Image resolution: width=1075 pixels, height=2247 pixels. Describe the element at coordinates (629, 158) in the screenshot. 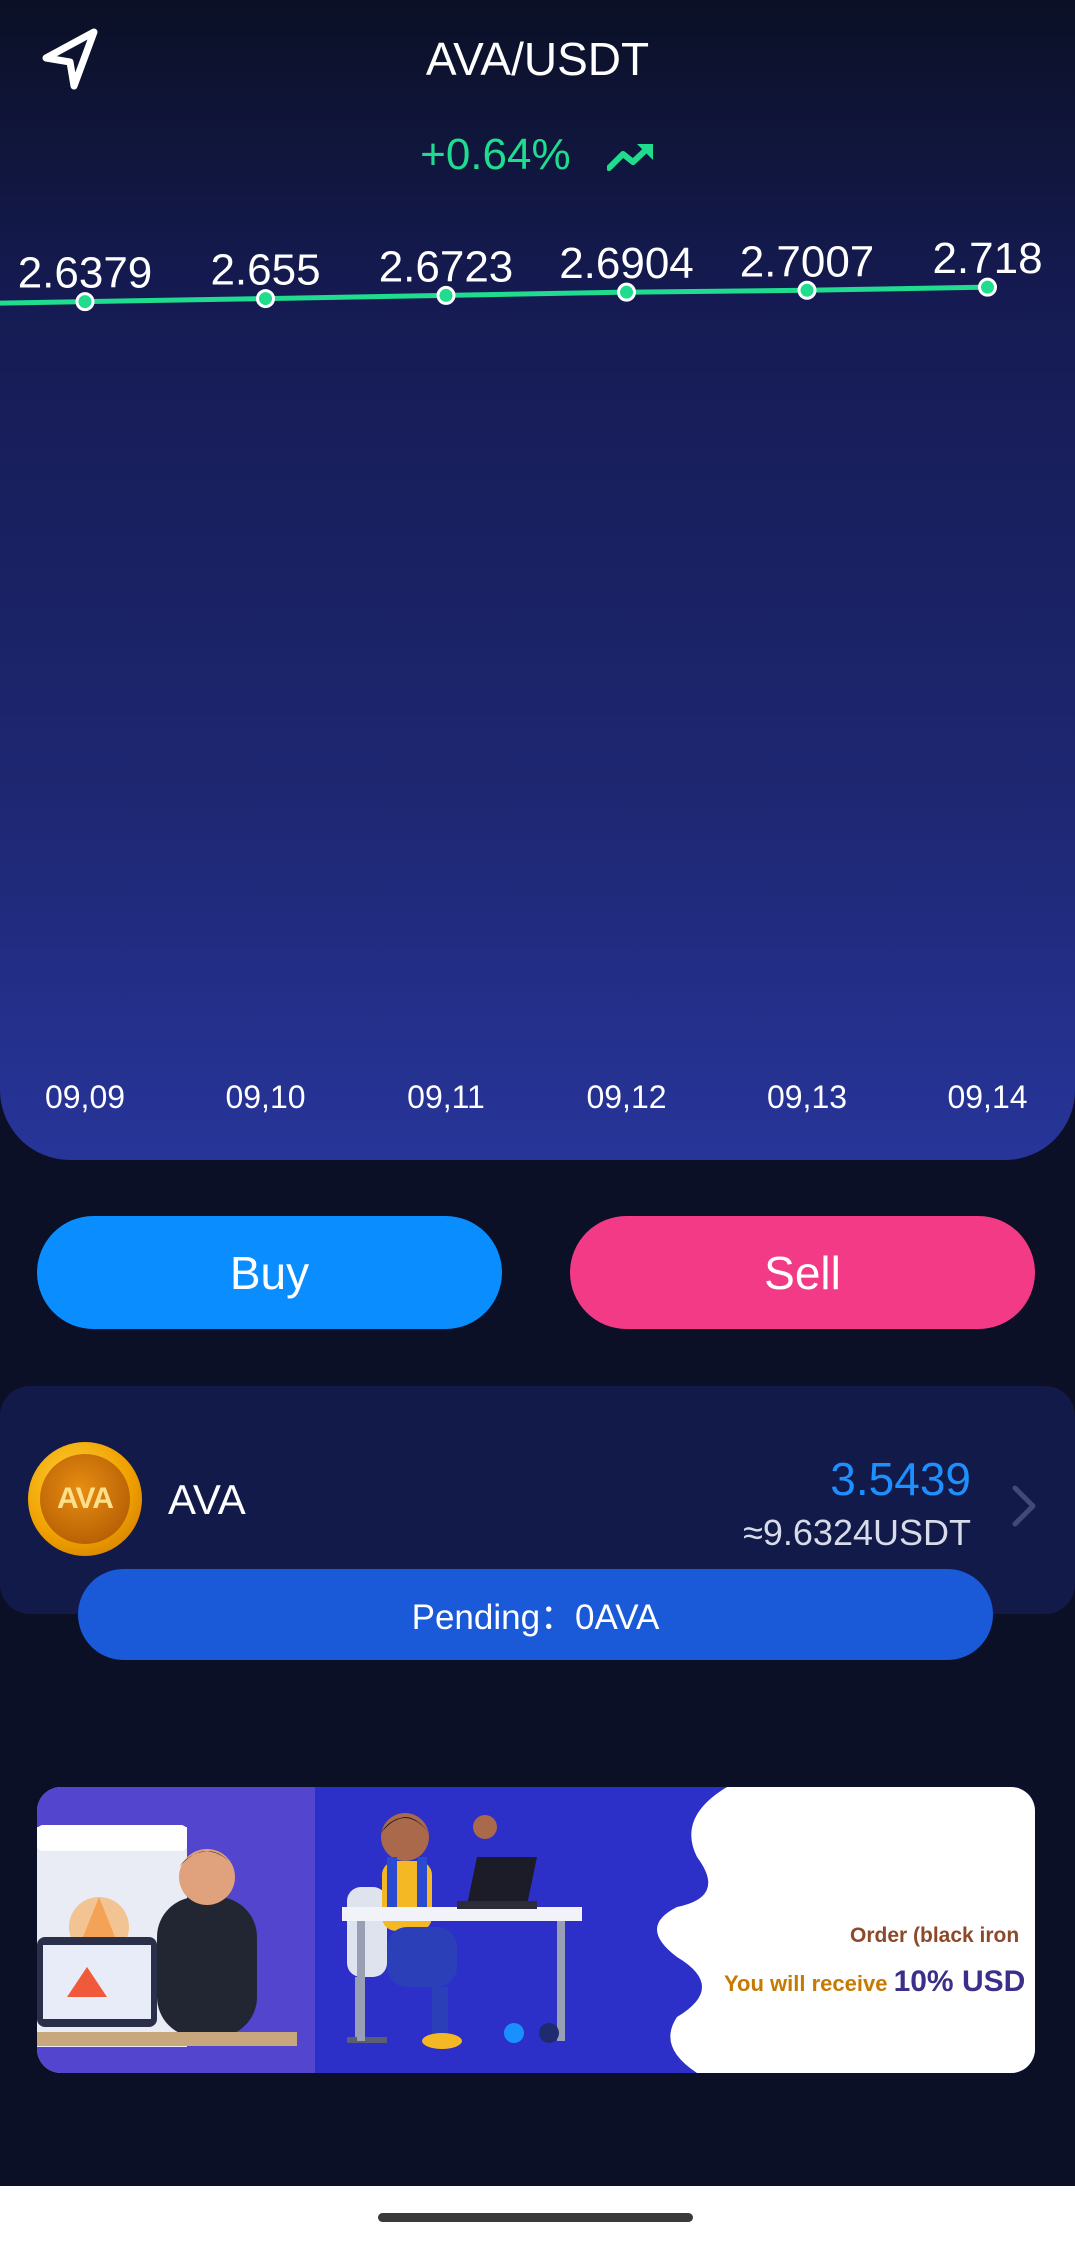

I see `trending-up-icon` at that location.